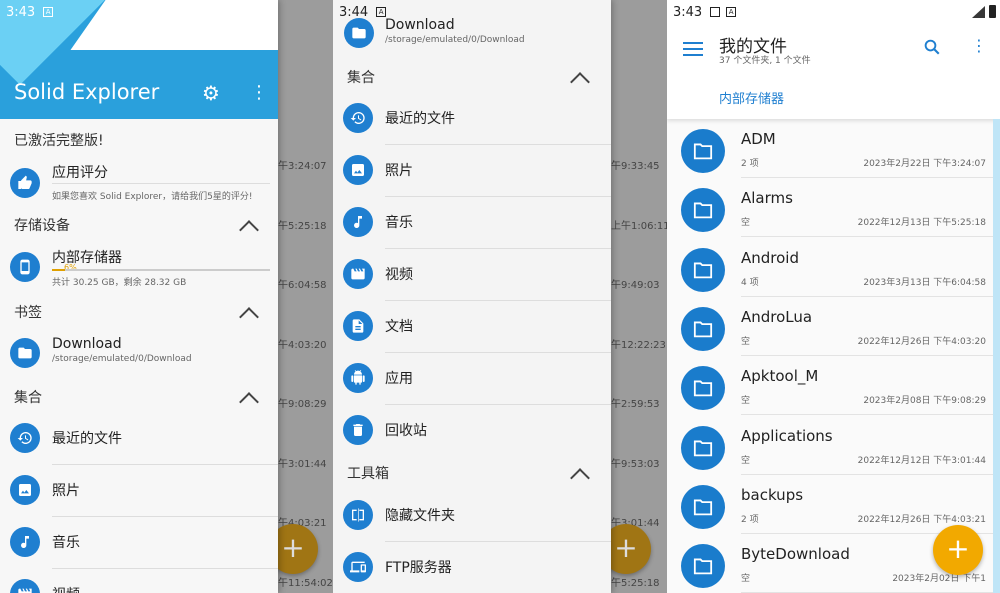 The width and height of the screenshot is (1000, 593). What do you see at coordinates (161, 270) in the screenshot?
I see `storage-progress-bar` at bounding box center [161, 270].